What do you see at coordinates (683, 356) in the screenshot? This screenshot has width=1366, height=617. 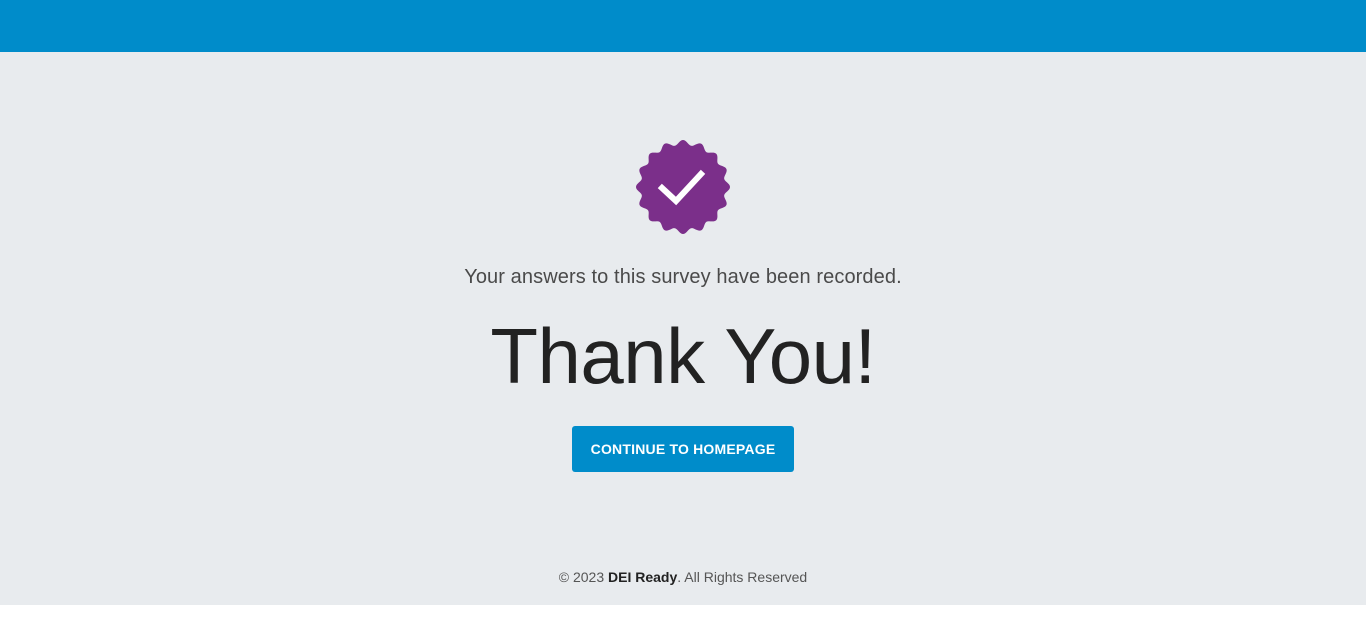 I see `thank-you-heading: Thank You!` at bounding box center [683, 356].